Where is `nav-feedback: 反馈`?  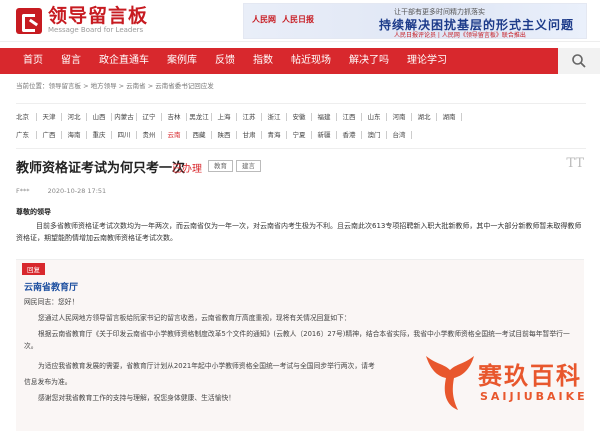 nav-feedback: 反馈 is located at coordinates (225, 61).